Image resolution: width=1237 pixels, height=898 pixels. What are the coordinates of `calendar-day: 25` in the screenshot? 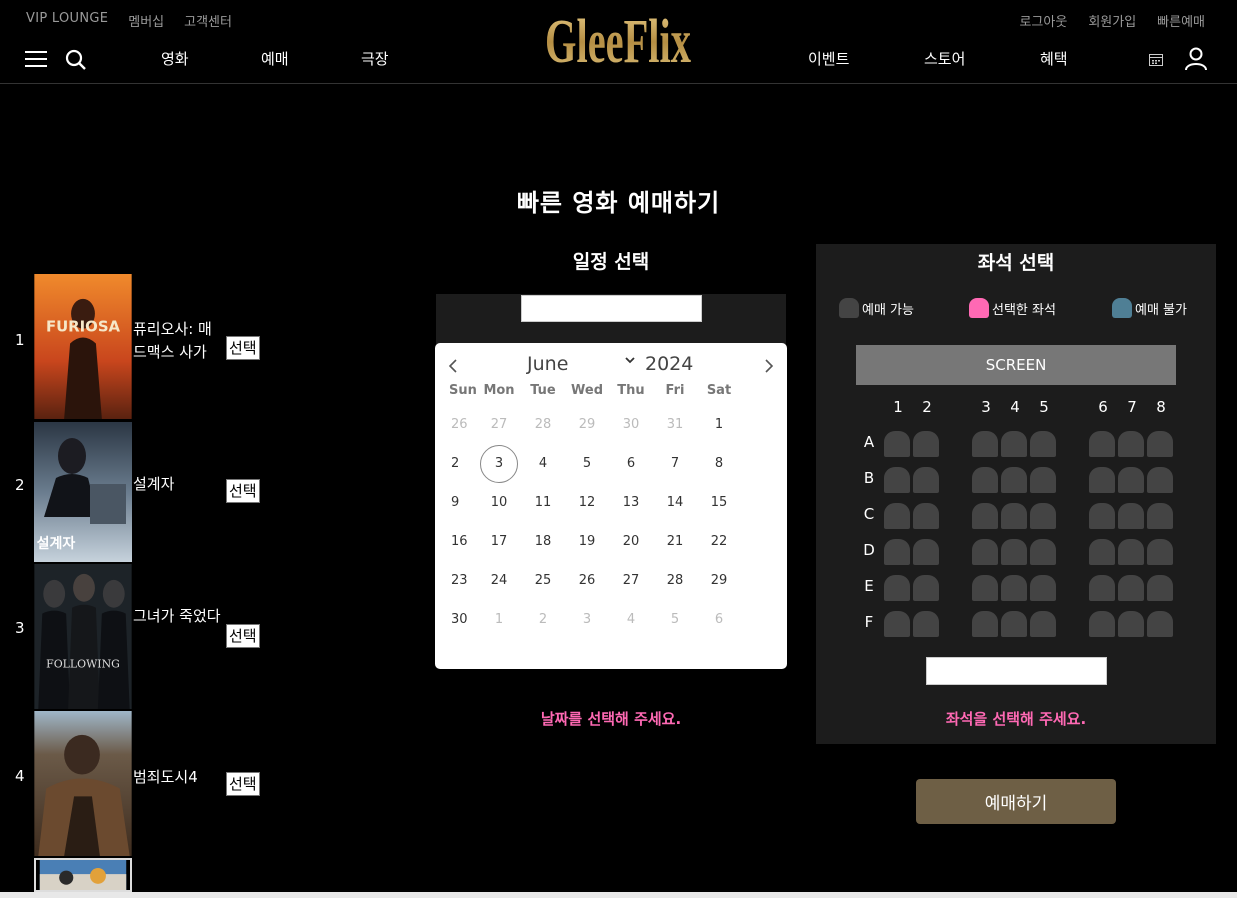 It's located at (543, 580).